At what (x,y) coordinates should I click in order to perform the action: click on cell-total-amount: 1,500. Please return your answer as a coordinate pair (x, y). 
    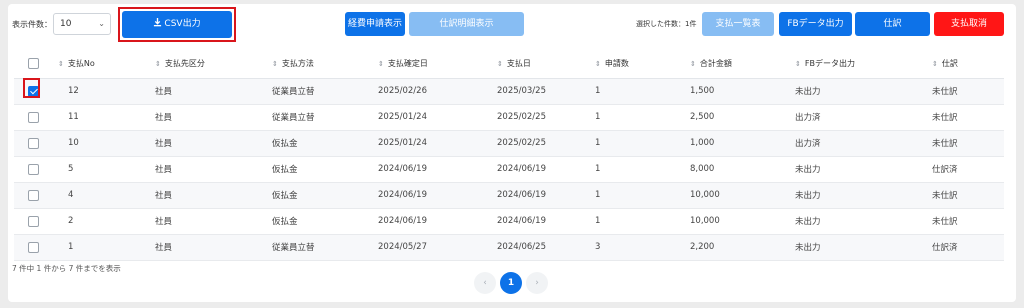
    Looking at the image, I should click on (702, 91).